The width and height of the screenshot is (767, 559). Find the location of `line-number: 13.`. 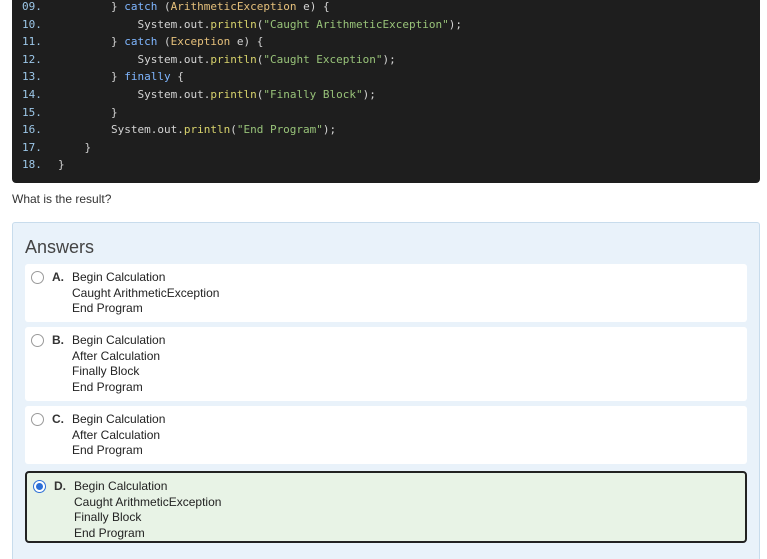

line-number: 13. is located at coordinates (32, 77).